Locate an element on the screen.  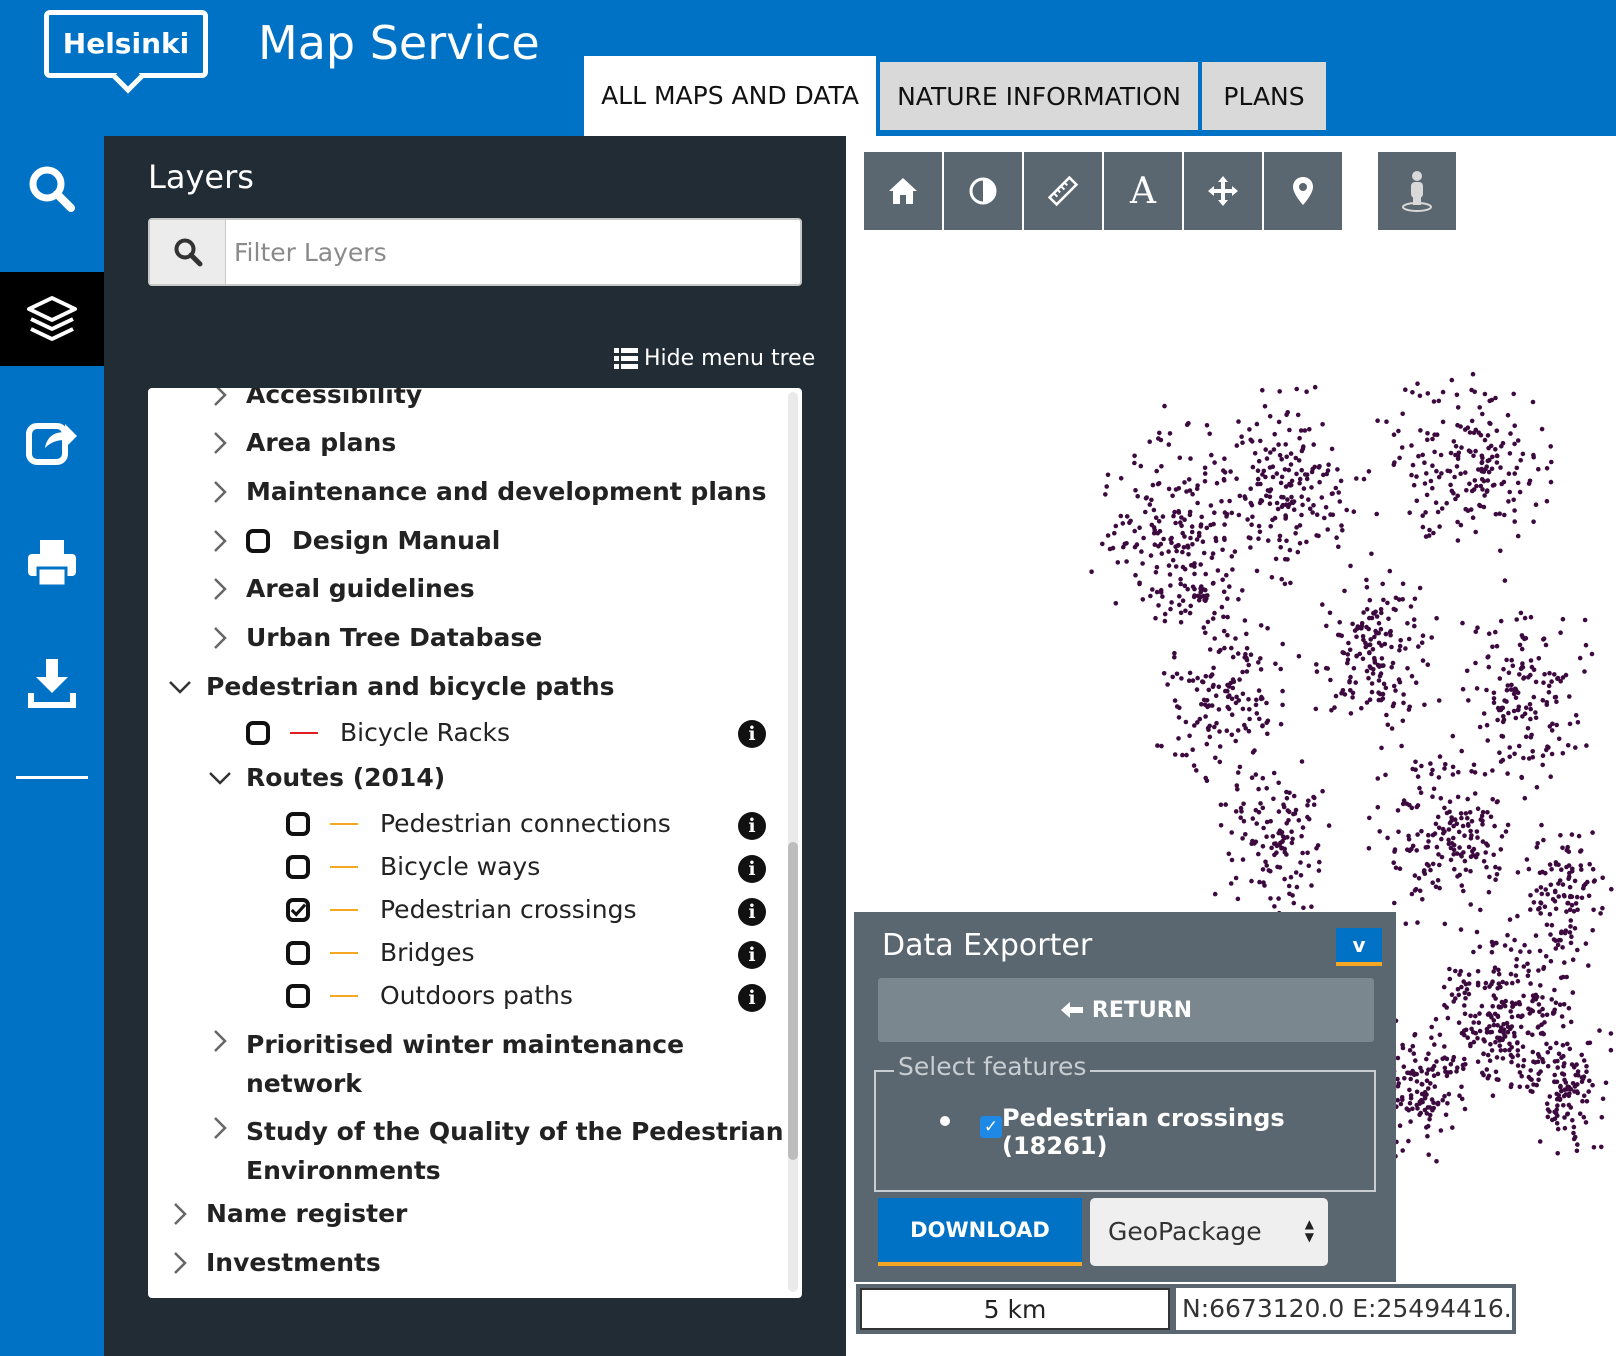
download-button is located at coordinates (52, 683).